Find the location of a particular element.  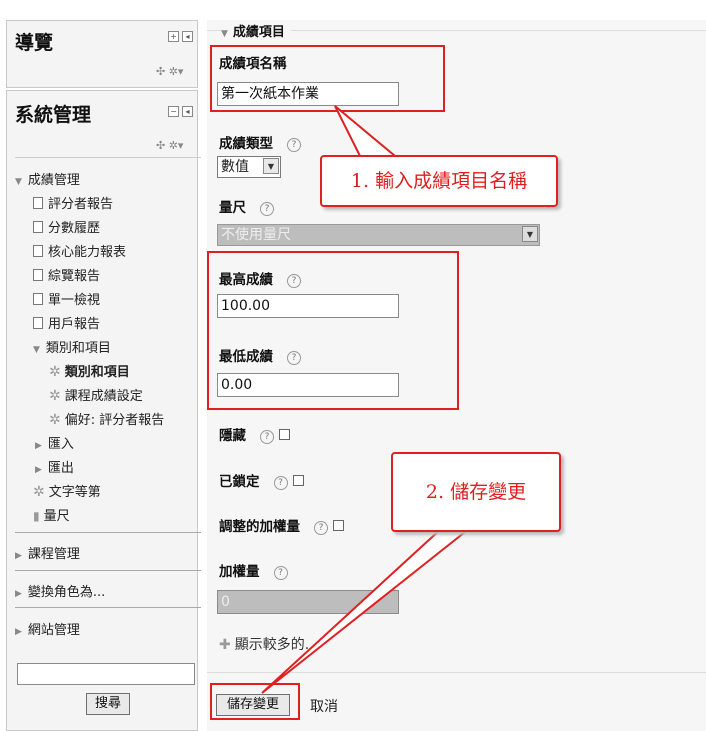

annotation-callout-2: 2. 儲存變更 is located at coordinates (476, 492).